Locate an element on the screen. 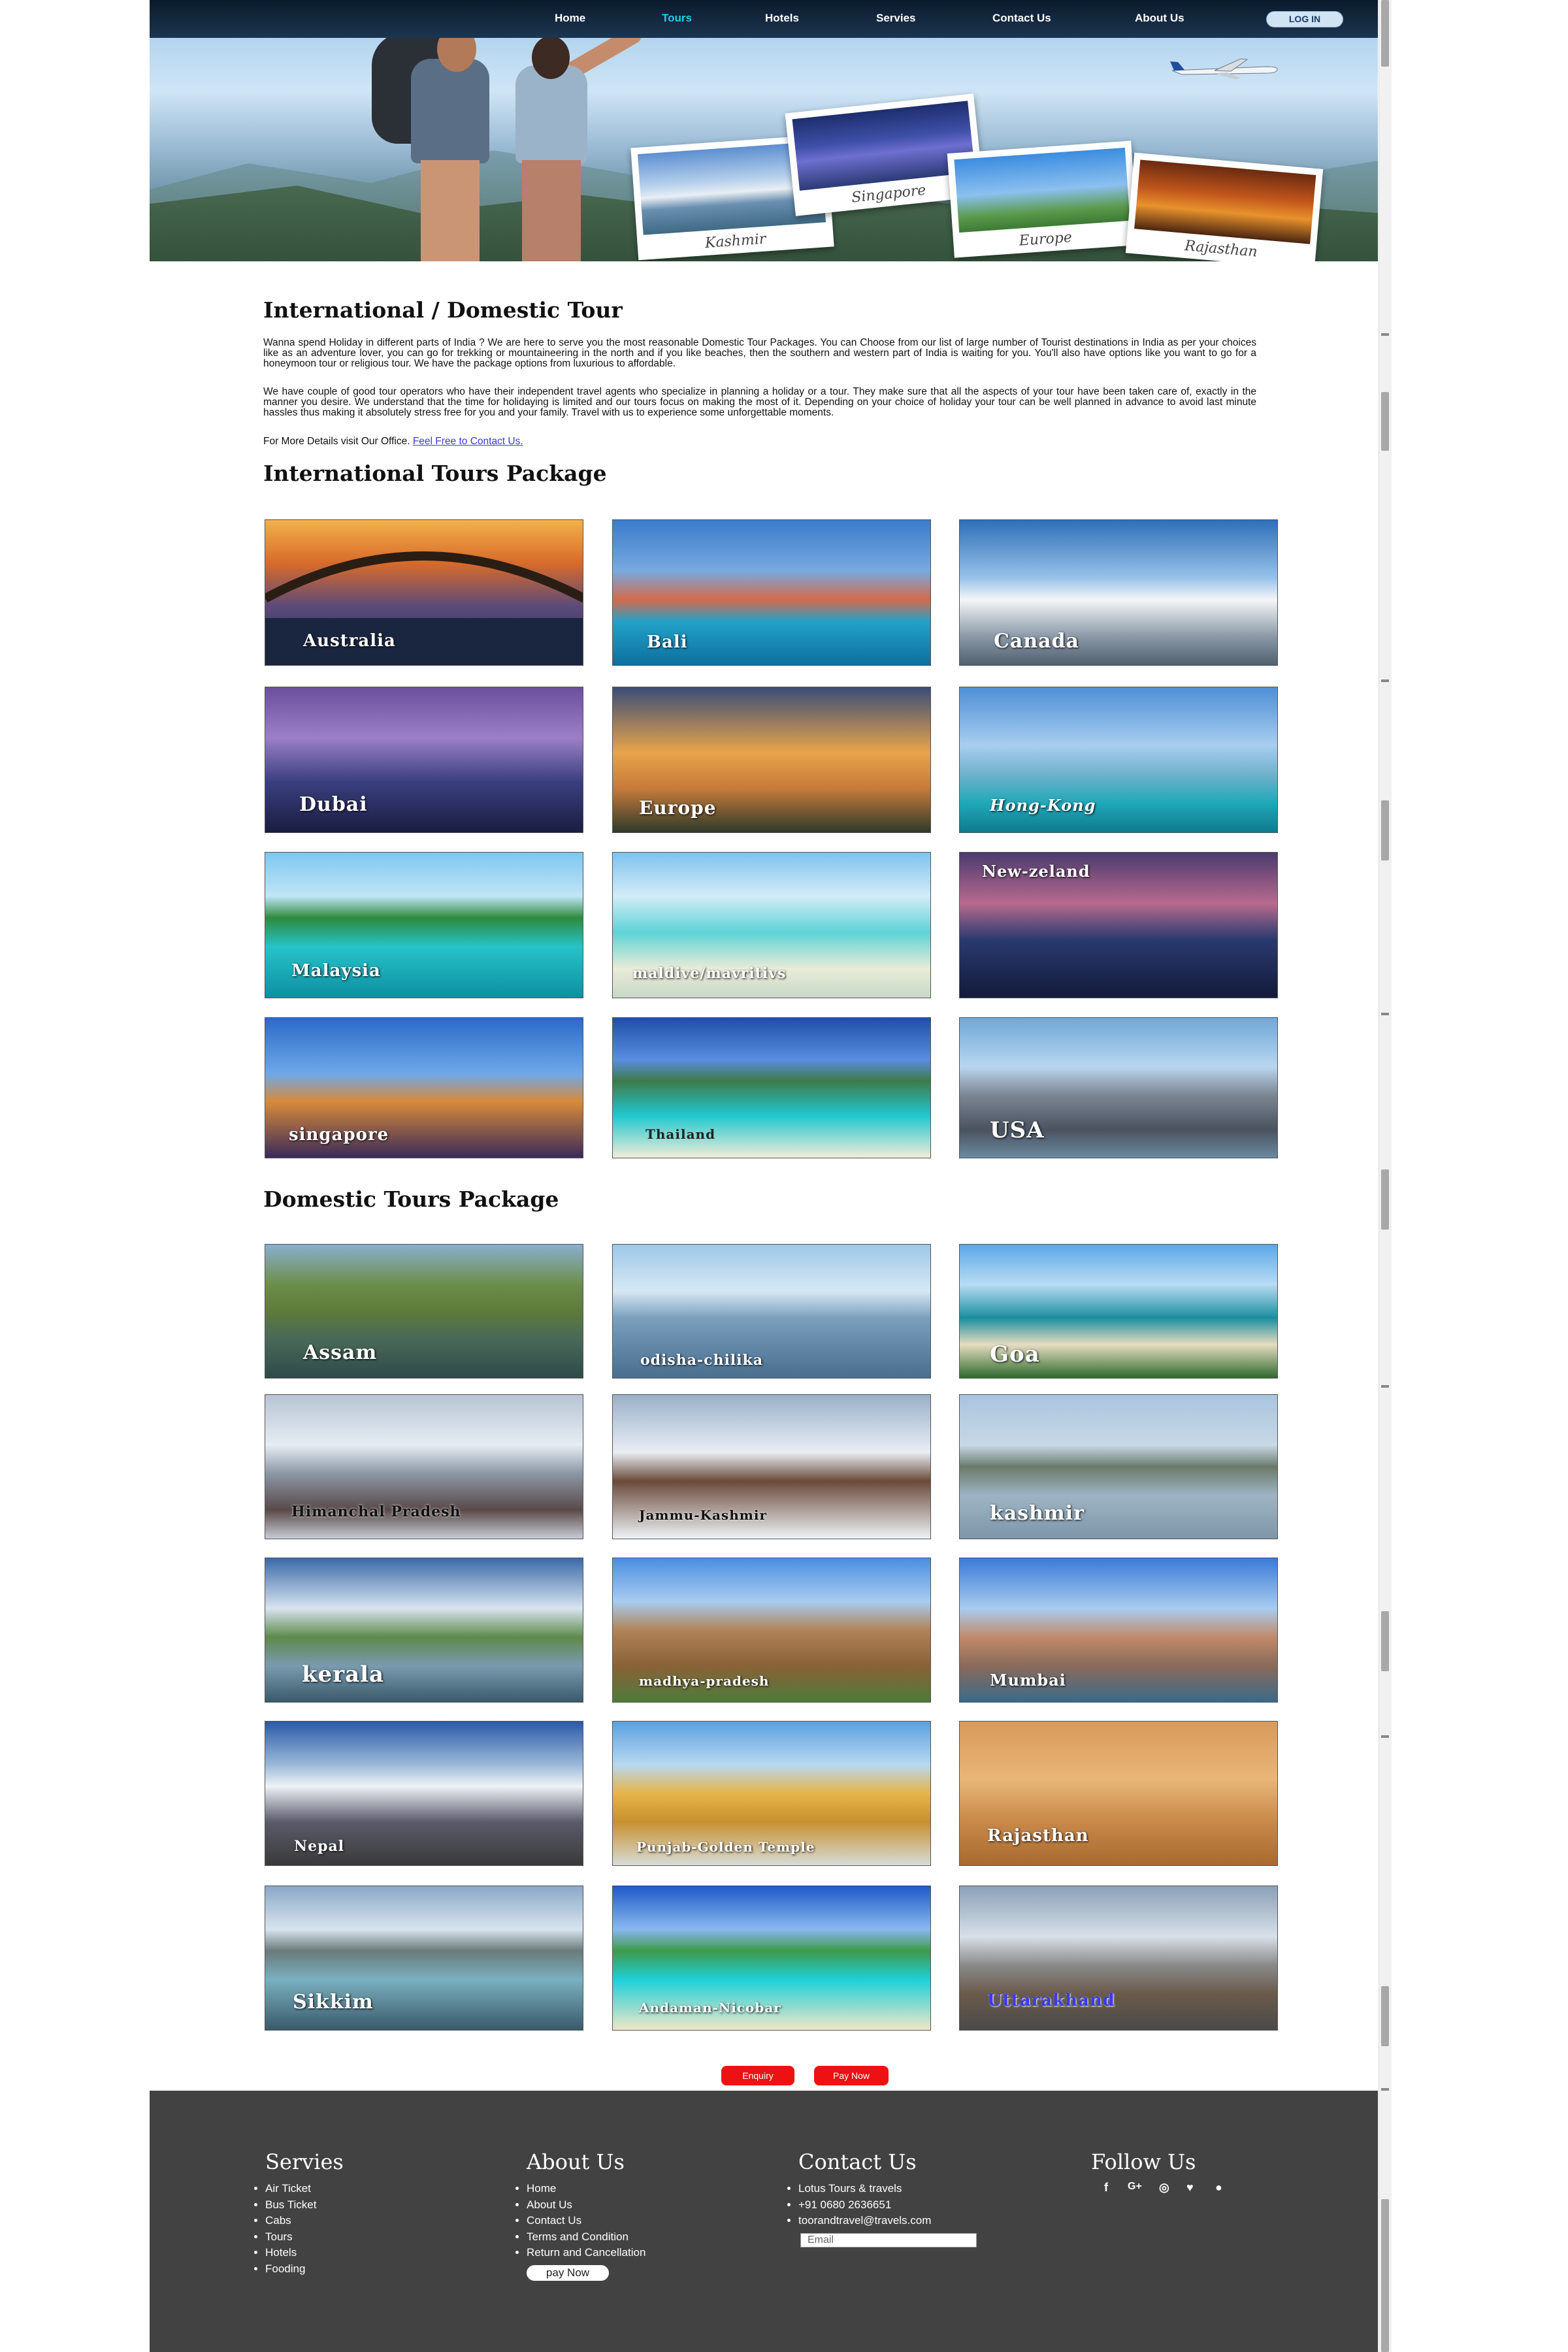 Image resolution: width=1568 pixels, height=2352 pixels. footer-link: Air Ticket is located at coordinates (290, 2189).